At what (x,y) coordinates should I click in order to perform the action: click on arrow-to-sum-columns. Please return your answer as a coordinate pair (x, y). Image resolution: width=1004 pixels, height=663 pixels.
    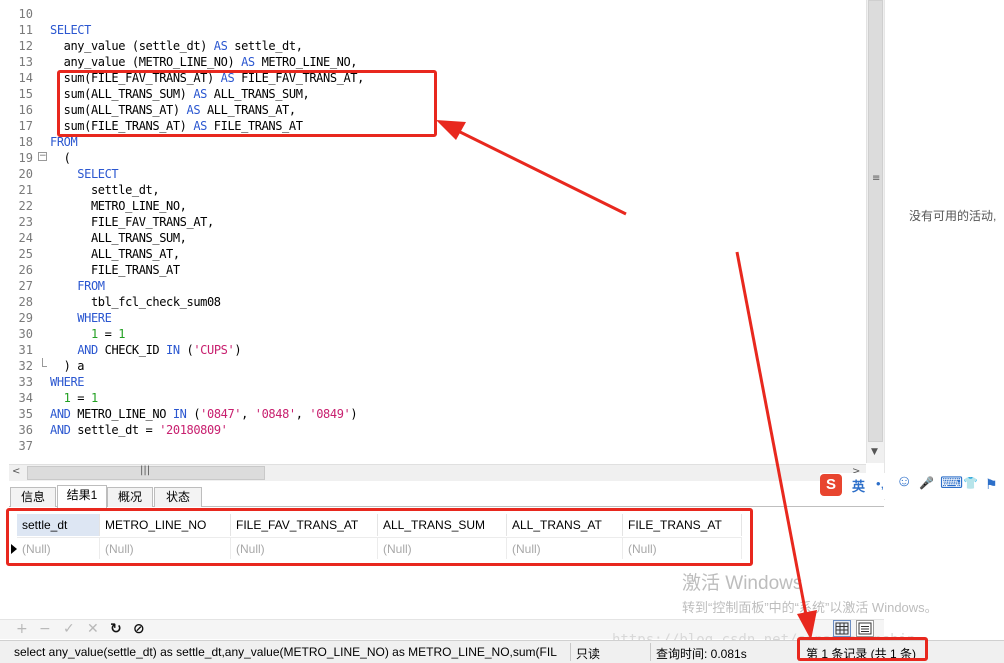
    Looking at the image, I should click on (531, 168).